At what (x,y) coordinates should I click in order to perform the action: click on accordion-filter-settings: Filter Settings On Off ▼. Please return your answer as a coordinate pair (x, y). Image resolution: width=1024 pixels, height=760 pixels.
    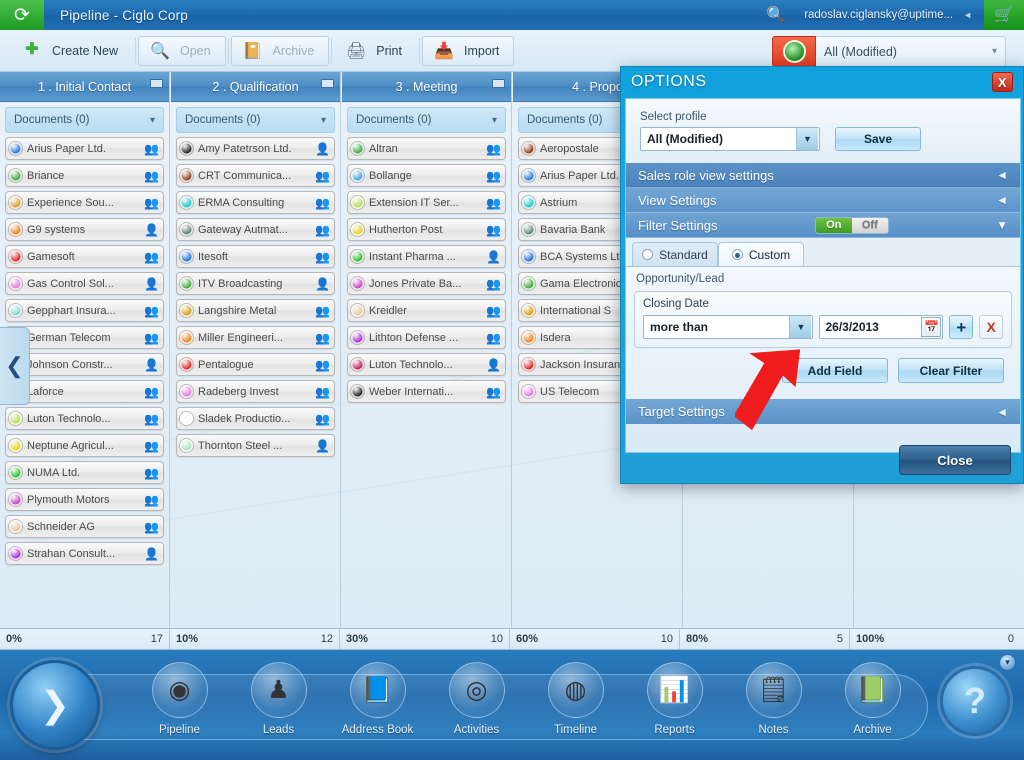
    Looking at the image, I should click on (823, 225).